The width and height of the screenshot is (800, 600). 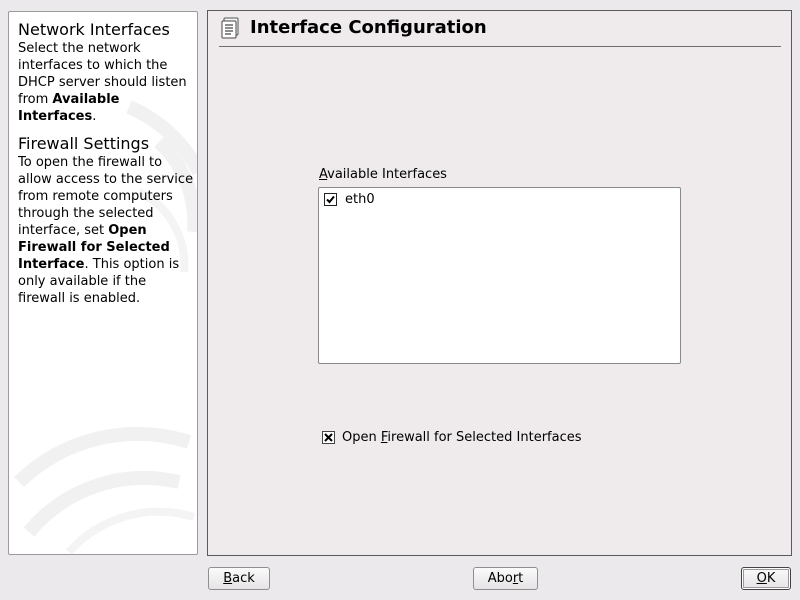 I want to click on button-label: K, so click(x=771, y=578).